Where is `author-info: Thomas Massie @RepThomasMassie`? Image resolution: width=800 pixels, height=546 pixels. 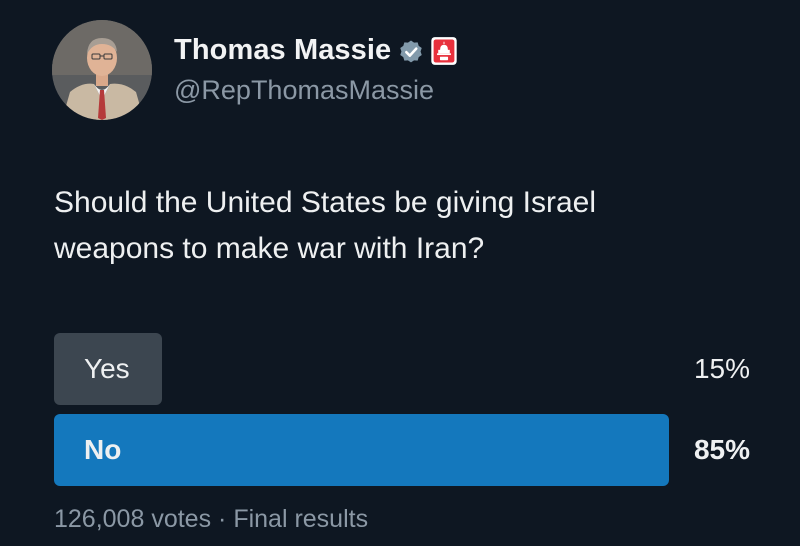 author-info: Thomas Massie @RepThomasMassie is located at coordinates (316, 68).